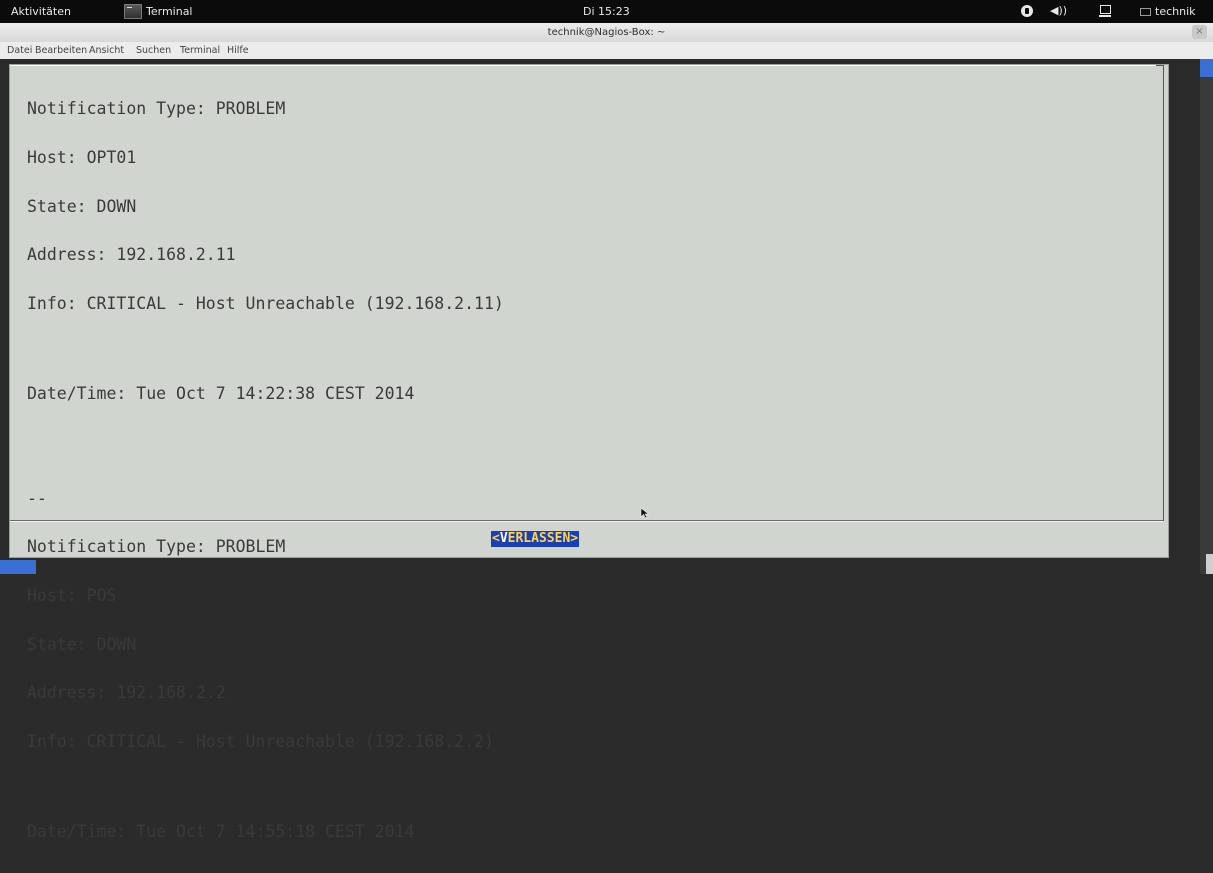 The height and width of the screenshot is (873, 1213). I want to click on user-status-icon, so click(1145, 11).